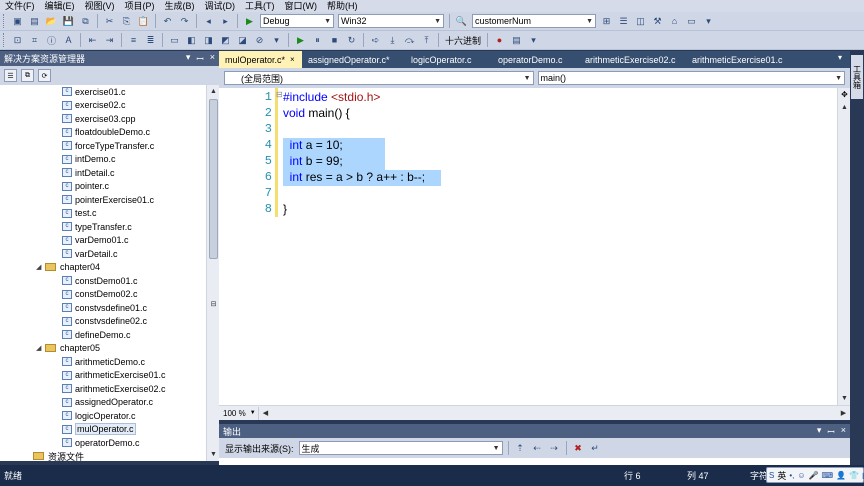  What do you see at coordinates (103, 295) in the screenshot?
I see `tree-file: c constDemo02.c` at bounding box center [103, 295].